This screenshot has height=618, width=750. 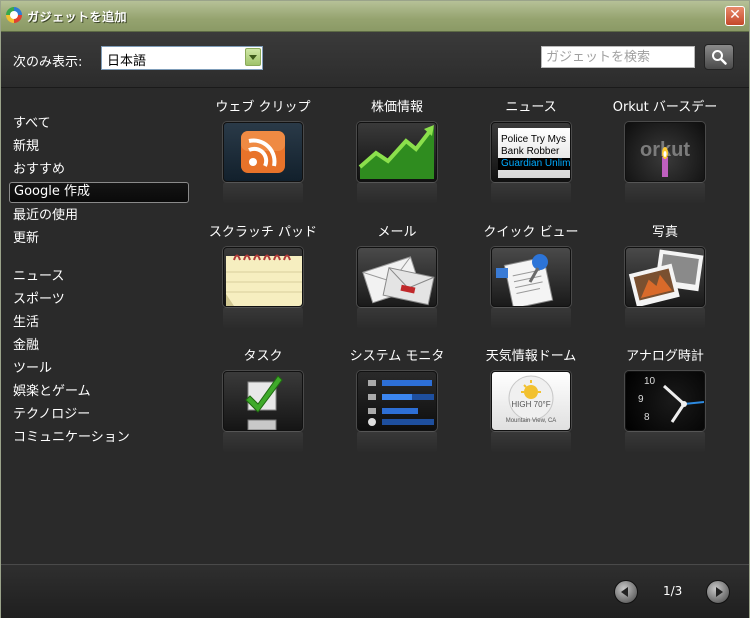 What do you see at coordinates (99, 323) in the screenshot?
I see `category-lifestyle: 生活` at bounding box center [99, 323].